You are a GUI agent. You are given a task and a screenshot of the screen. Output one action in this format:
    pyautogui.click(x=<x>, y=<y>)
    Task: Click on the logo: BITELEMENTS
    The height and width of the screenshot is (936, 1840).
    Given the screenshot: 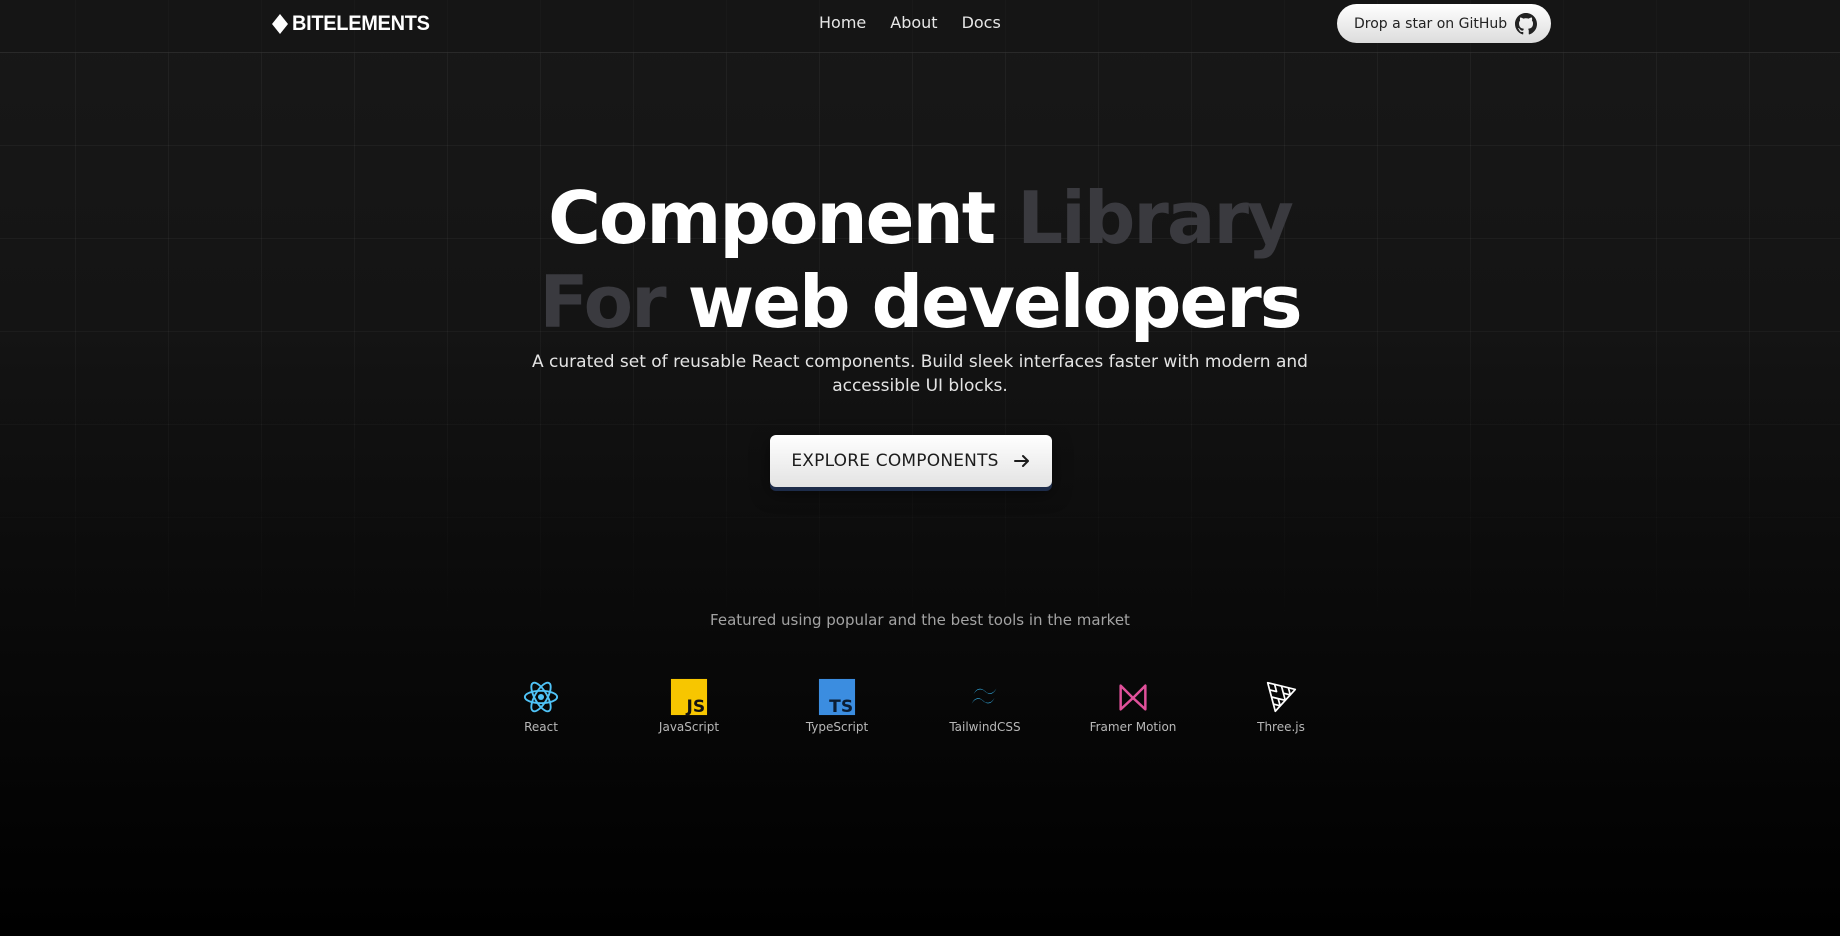 What is the action you would take?
    pyautogui.click(x=354, y=24)
    